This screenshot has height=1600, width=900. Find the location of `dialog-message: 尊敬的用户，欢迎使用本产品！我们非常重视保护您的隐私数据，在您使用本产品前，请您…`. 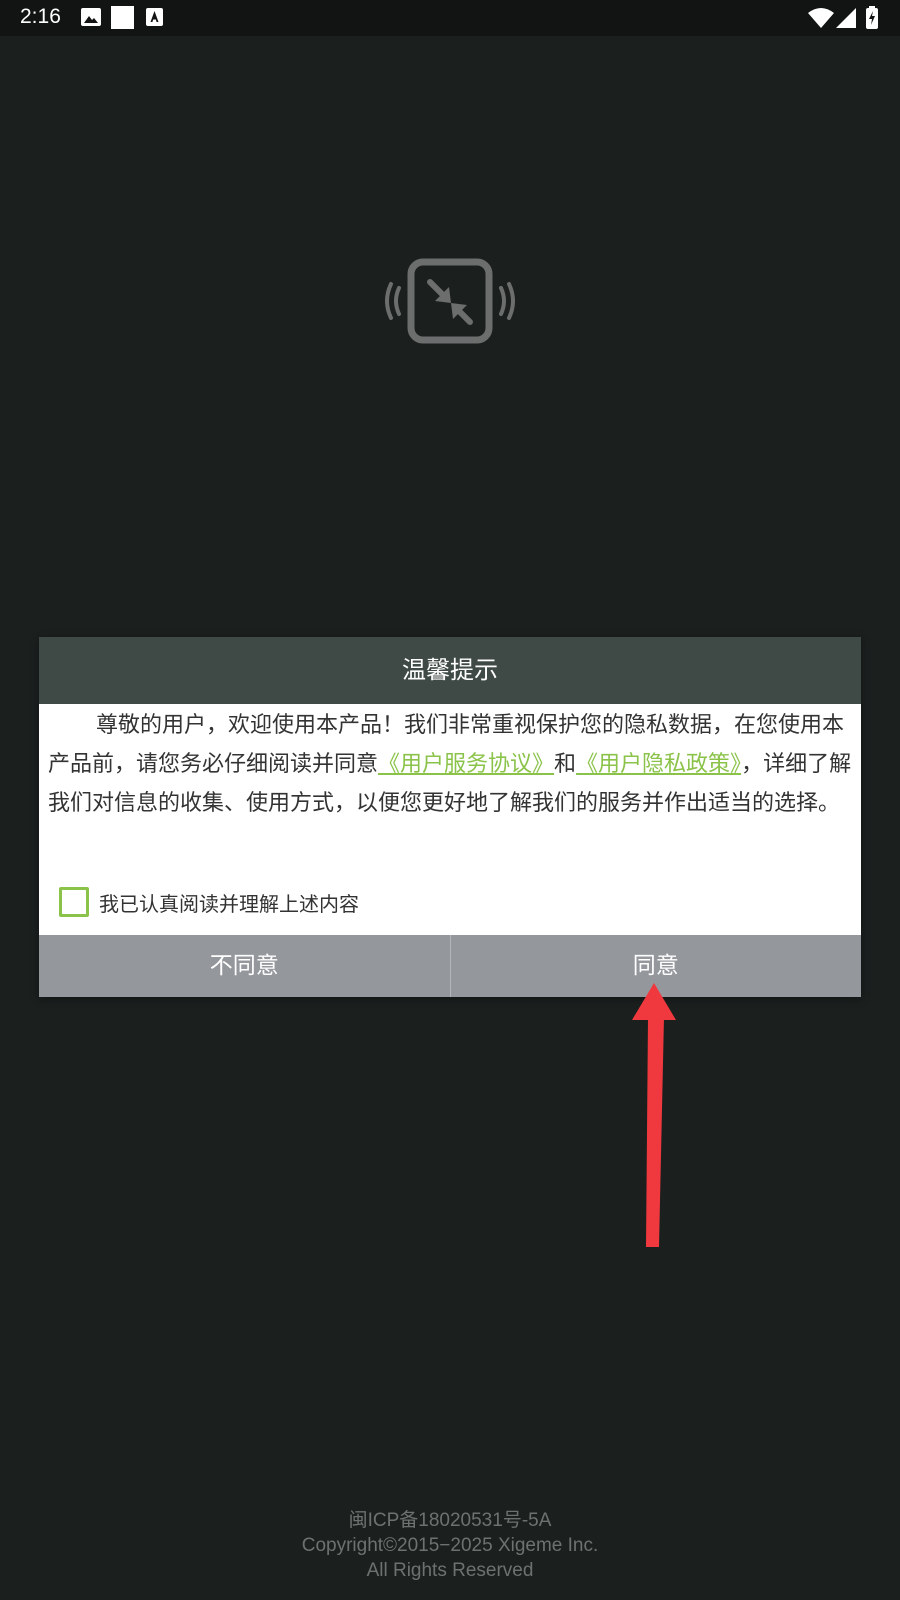

dialog-message: 尊敬的用户，欢迎使用本产品！我们非常重视保护您的隐私数据，在您使用本产品前，请您… is located at coordinates (451, 764).